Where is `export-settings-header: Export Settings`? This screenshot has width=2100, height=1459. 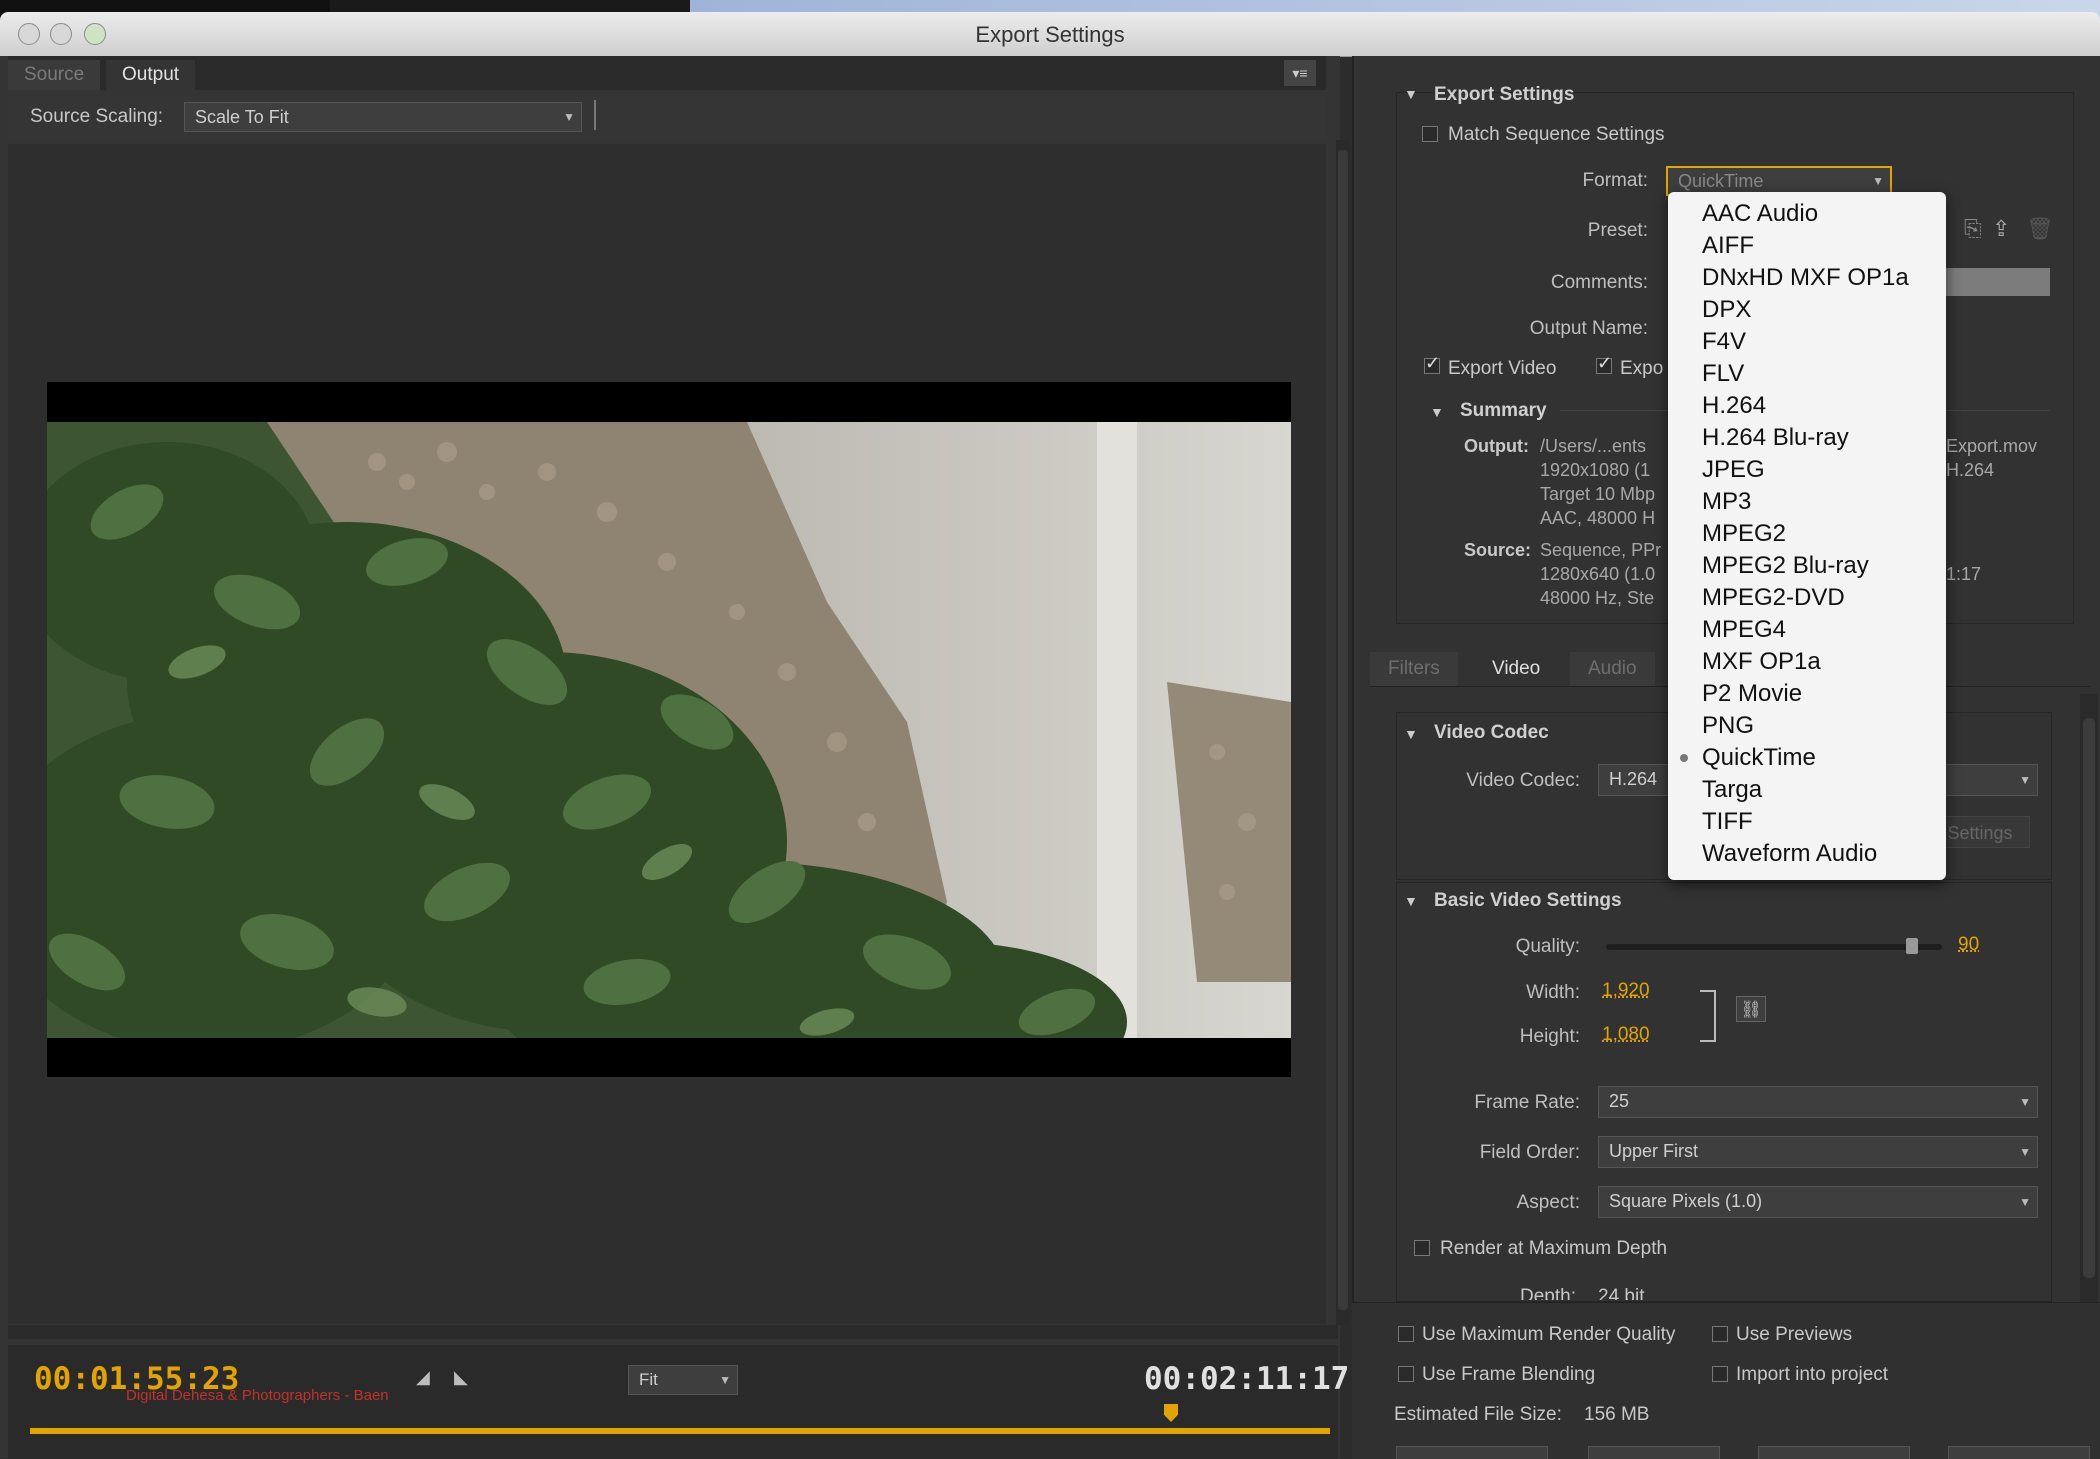 export-settings-header: Export Settings is located at coordinates (1504, 94).